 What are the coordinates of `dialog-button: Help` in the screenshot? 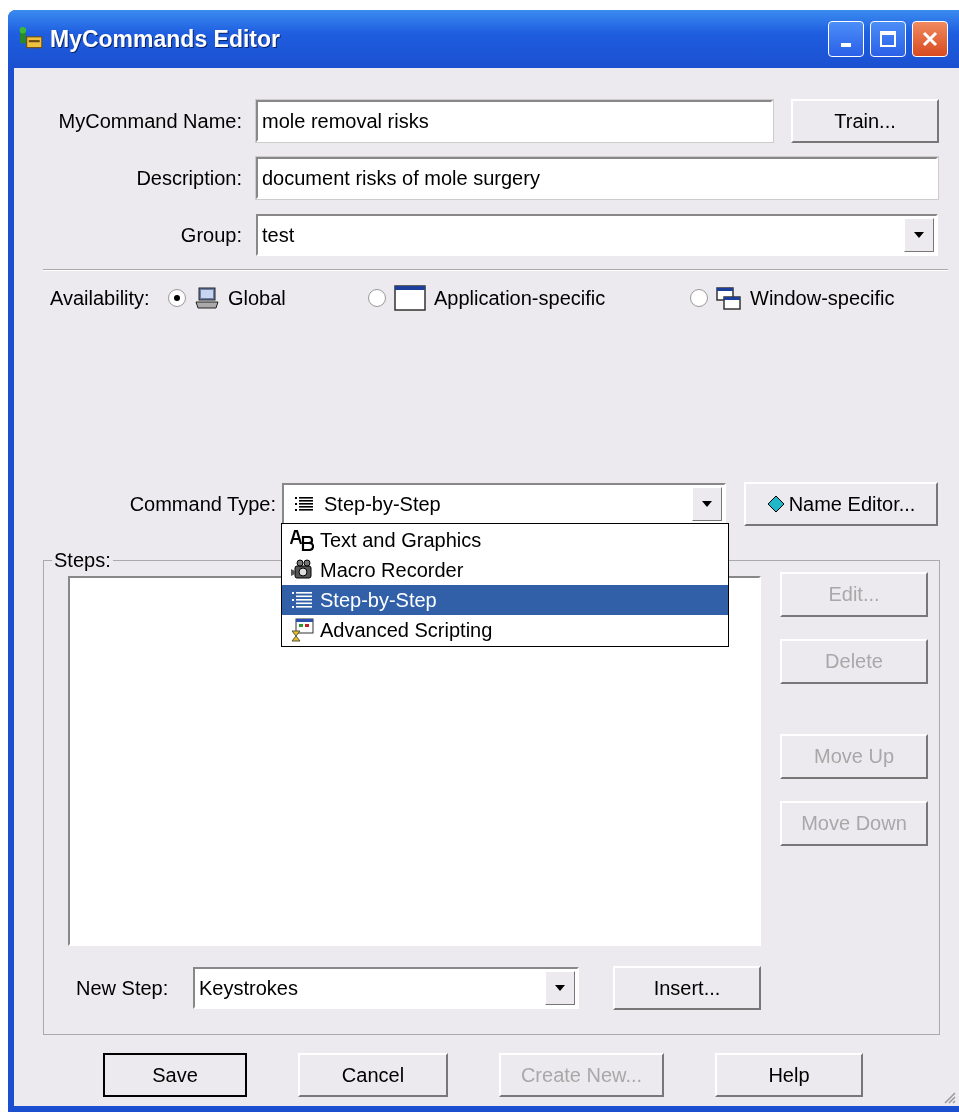 It's located at (789, 1075).